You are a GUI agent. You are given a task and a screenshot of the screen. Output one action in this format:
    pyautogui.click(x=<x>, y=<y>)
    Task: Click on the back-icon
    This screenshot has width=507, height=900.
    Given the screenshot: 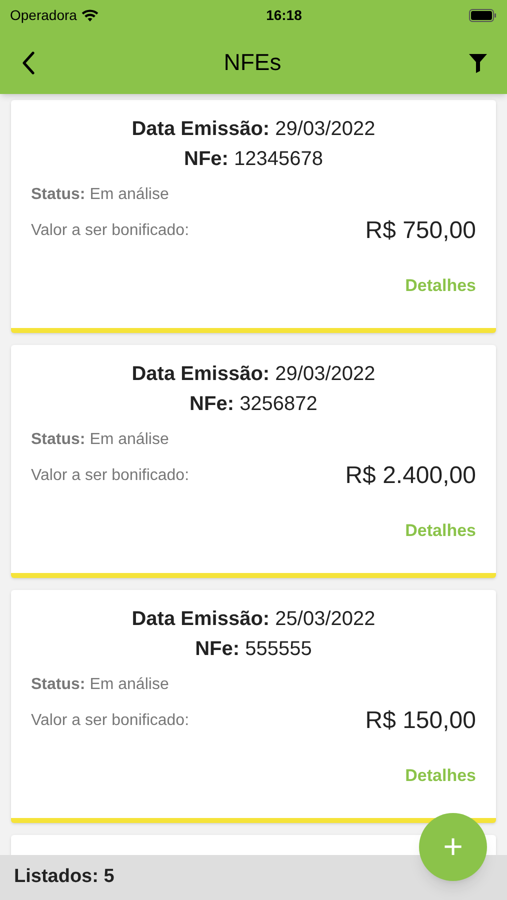 What is the action you would take?
    pyautogui.click(x=28, y=62)
    